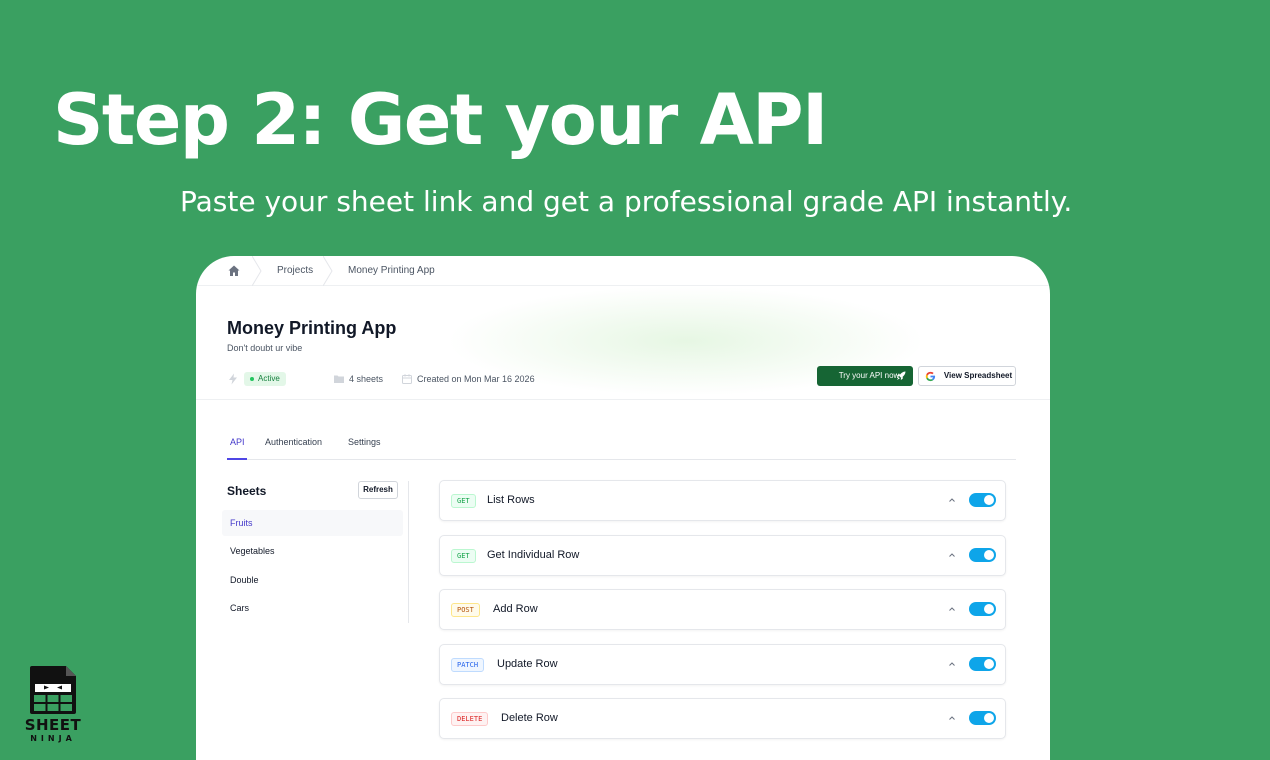  I want to click on status-badge: Active, so click(265, 379).